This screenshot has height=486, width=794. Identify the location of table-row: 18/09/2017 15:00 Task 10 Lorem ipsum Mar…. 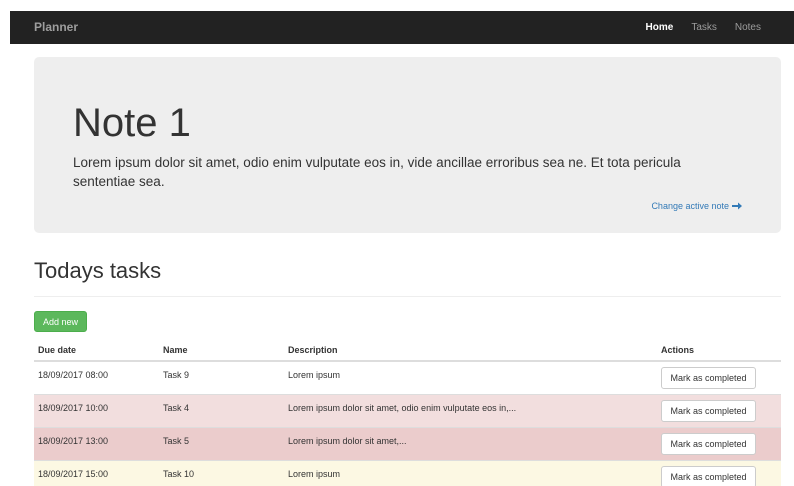
(407, 472).